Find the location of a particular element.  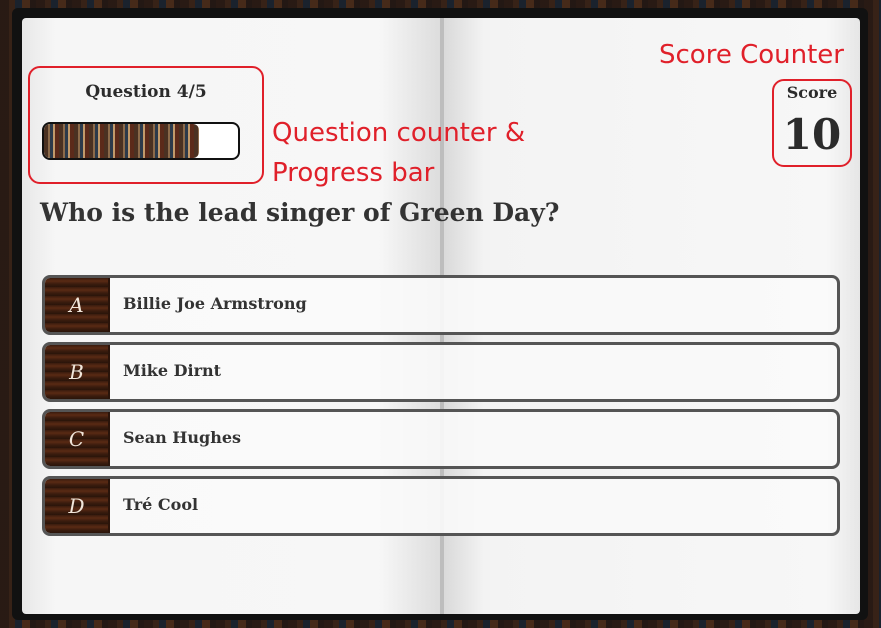

question-counter: Question 4/5 is located at coordinates (146, 92).